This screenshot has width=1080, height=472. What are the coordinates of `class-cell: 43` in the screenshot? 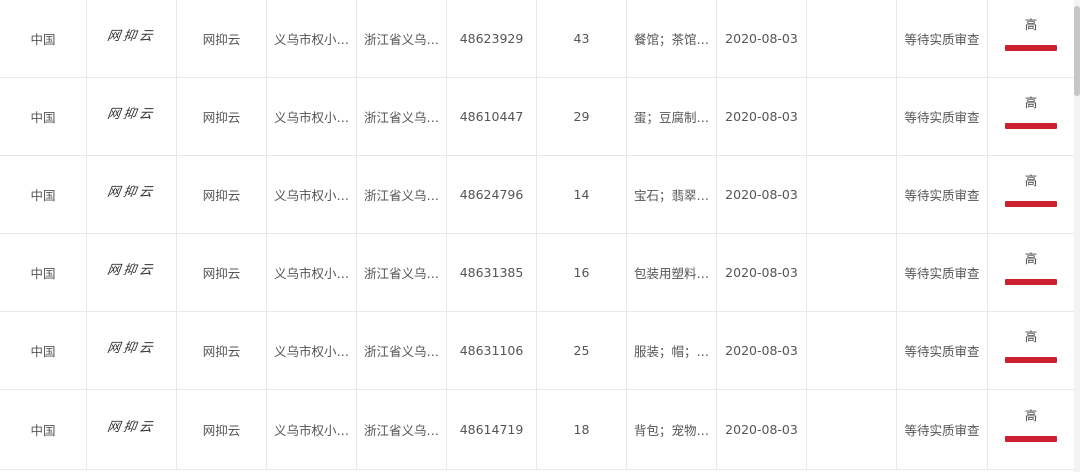 It's located at (582, 38).